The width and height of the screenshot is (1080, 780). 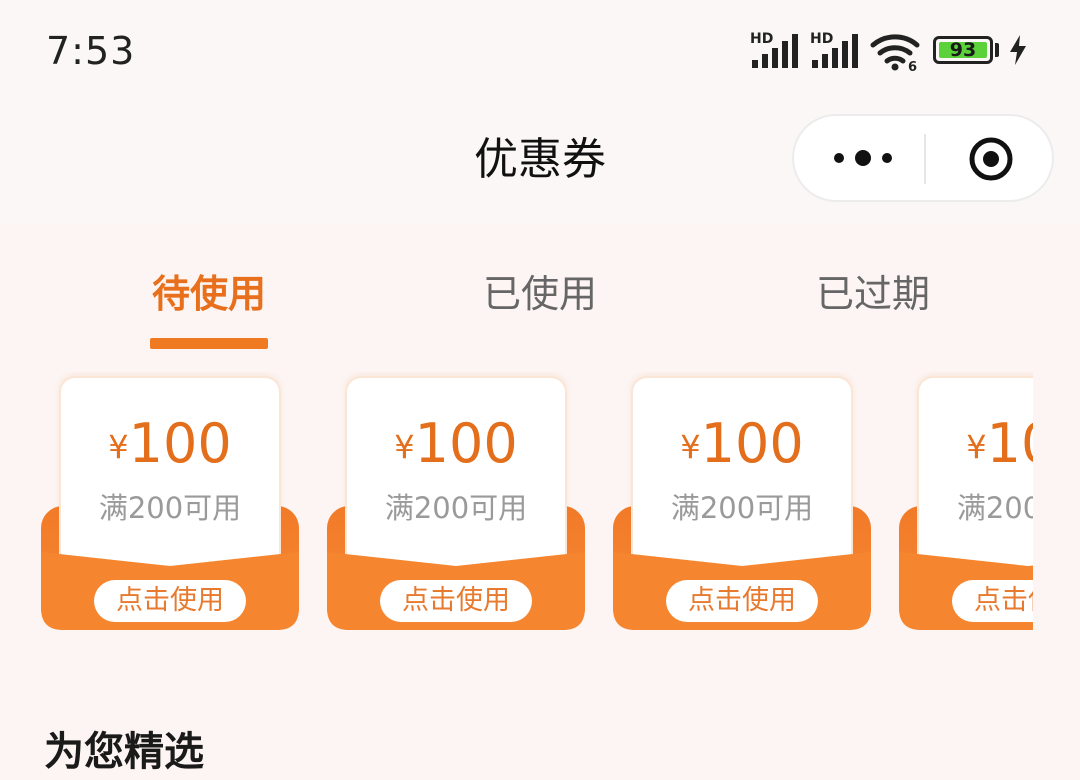 I want to click on active-tab-indicator, so click(x=209, y=343).